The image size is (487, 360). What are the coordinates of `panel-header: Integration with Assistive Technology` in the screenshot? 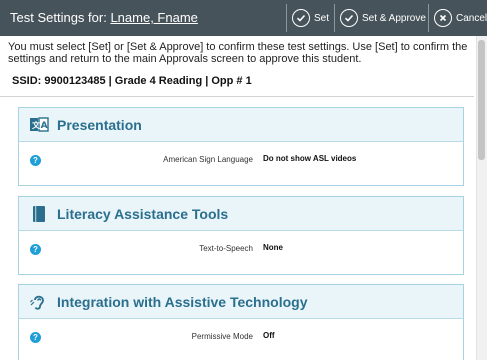 It's located at (241, 302).